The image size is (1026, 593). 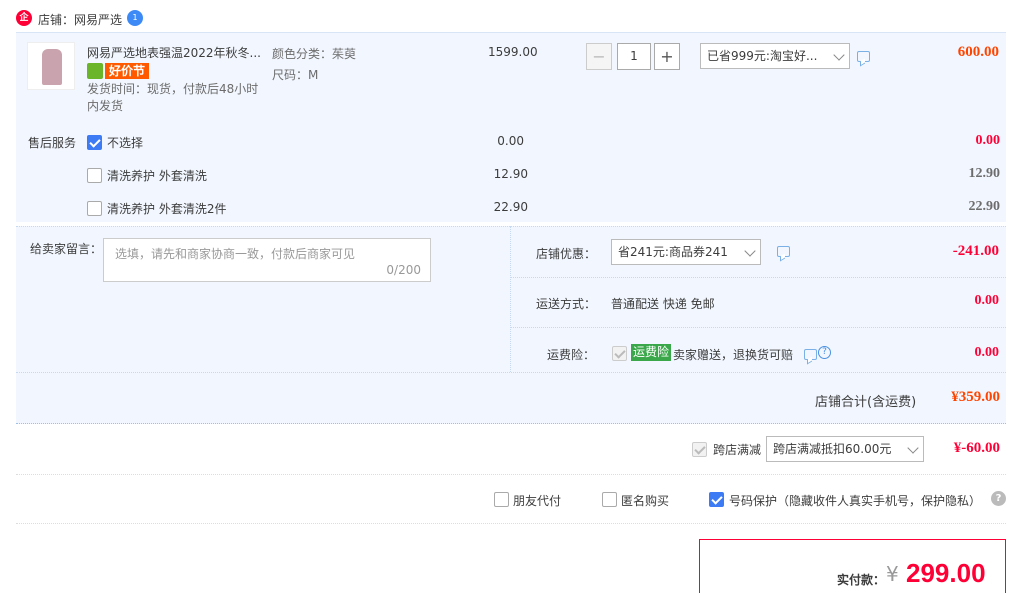 I want to click on after-sale-option-price: 12.90, so click(x=510, y=174).